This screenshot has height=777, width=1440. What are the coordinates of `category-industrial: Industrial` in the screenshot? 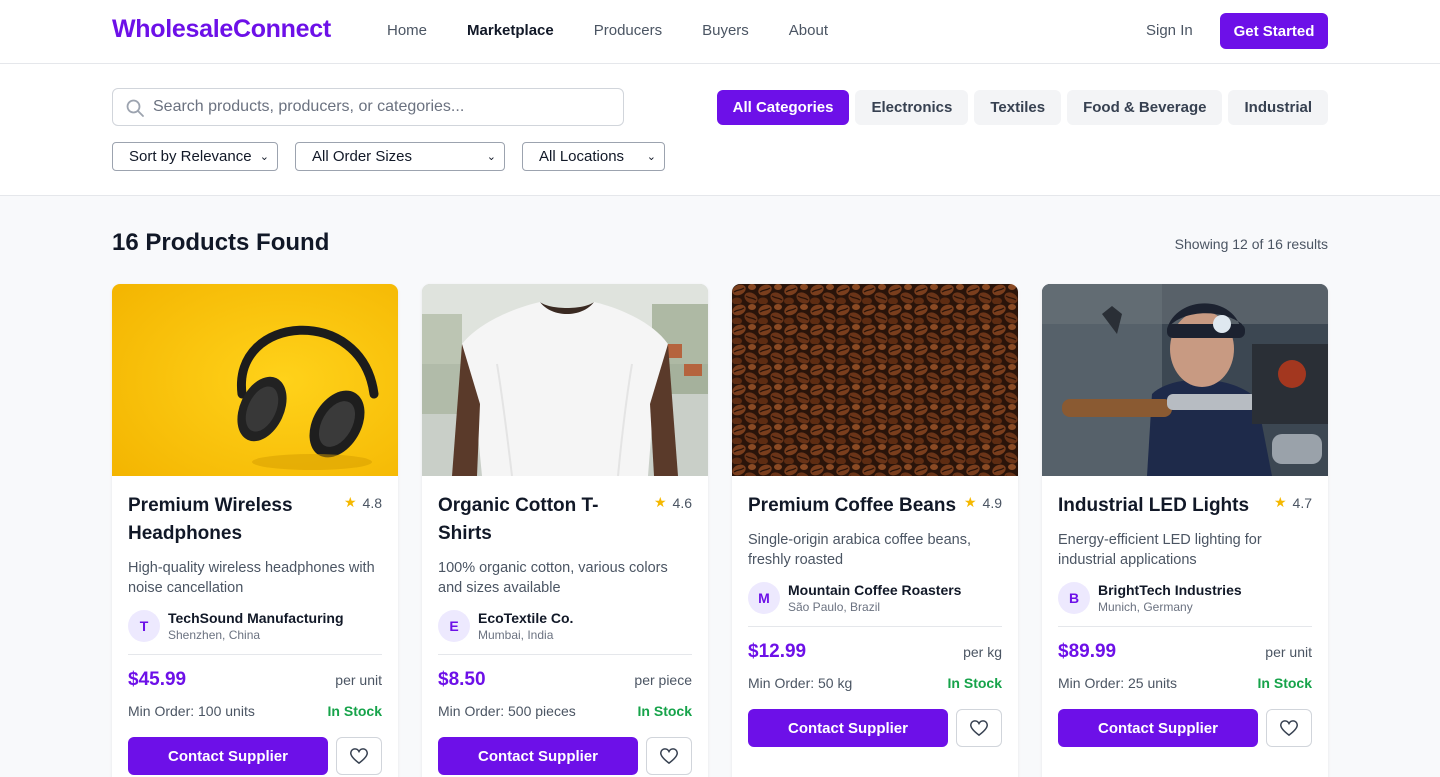 It's located at (1278, 107).